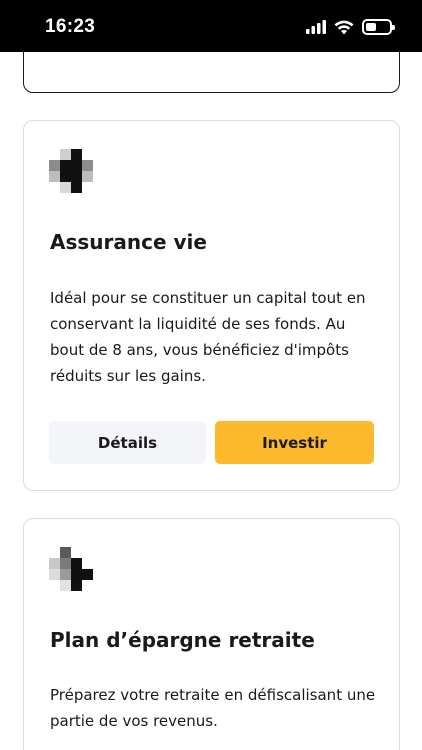 This screenshot has width=422, height=750. What do you see at coordinates (71, 569) in the screenshot?
I see `retirement-arrow-icon` at bounding box center [71, 569].